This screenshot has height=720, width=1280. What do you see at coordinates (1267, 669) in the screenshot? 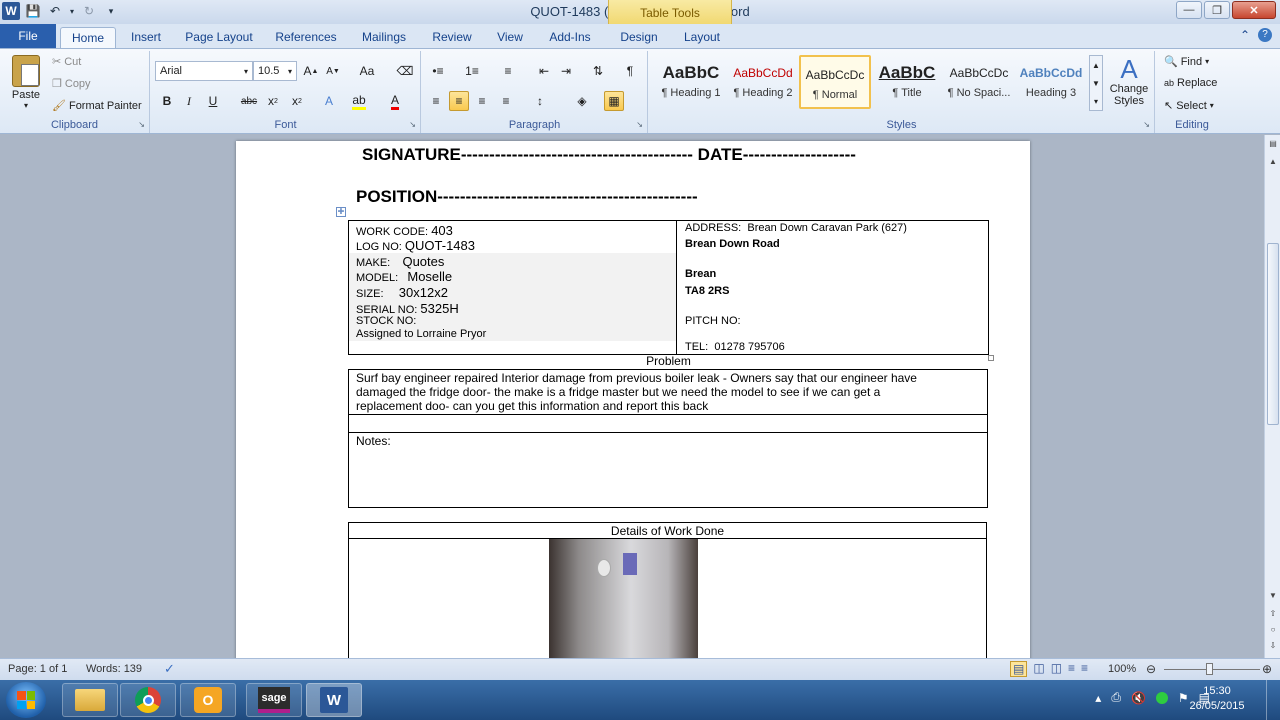
I see `zoom-in-icon: ⊕` at bounding box center [1267, 669].